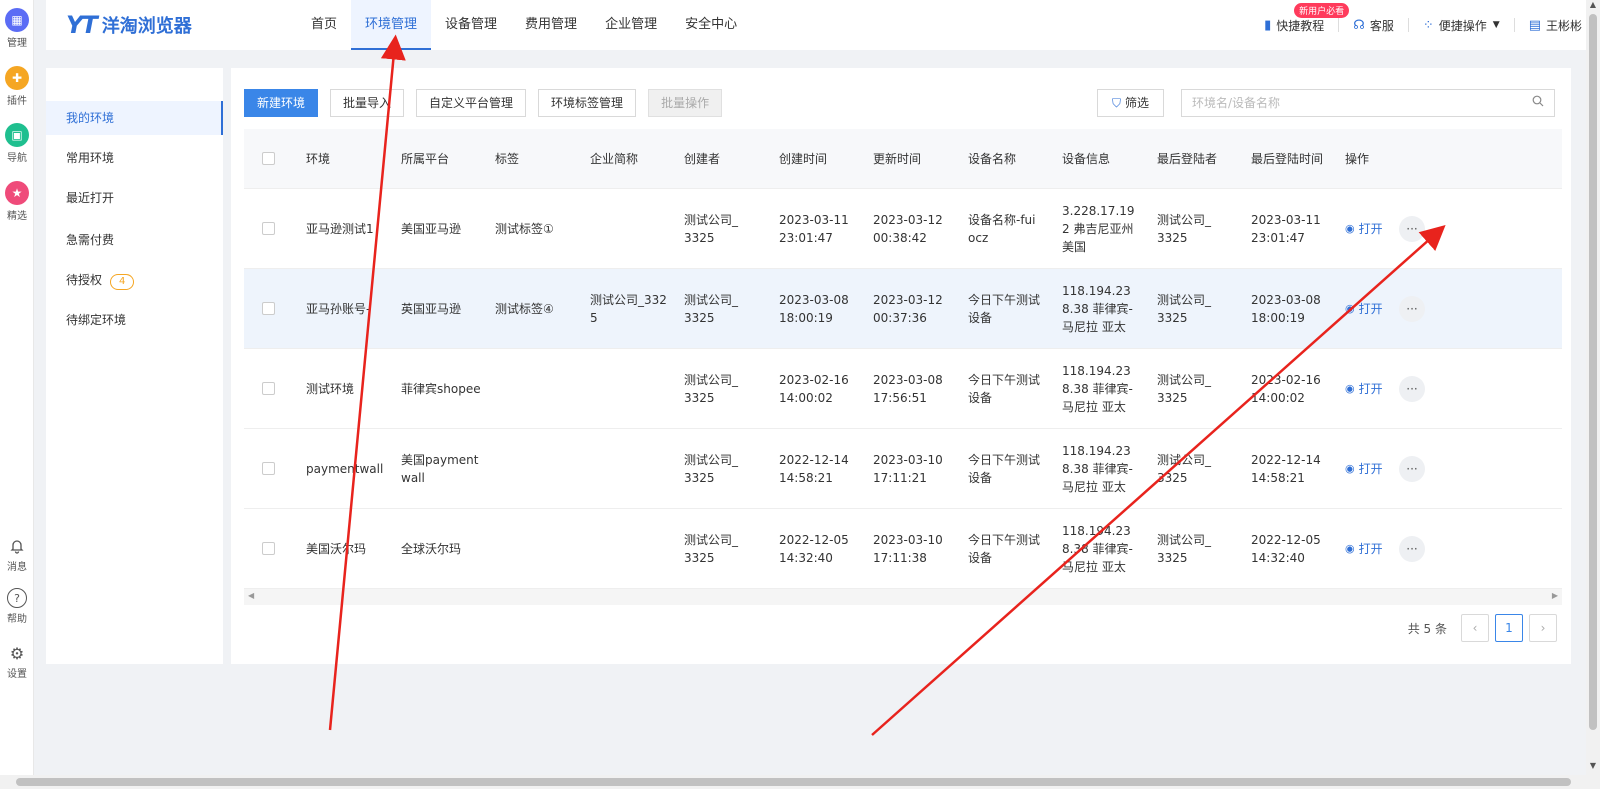 The width and height of the screenshot is (1600, 789). I want to click on table-hscroll: ◀ ▶, so click(903, 597).